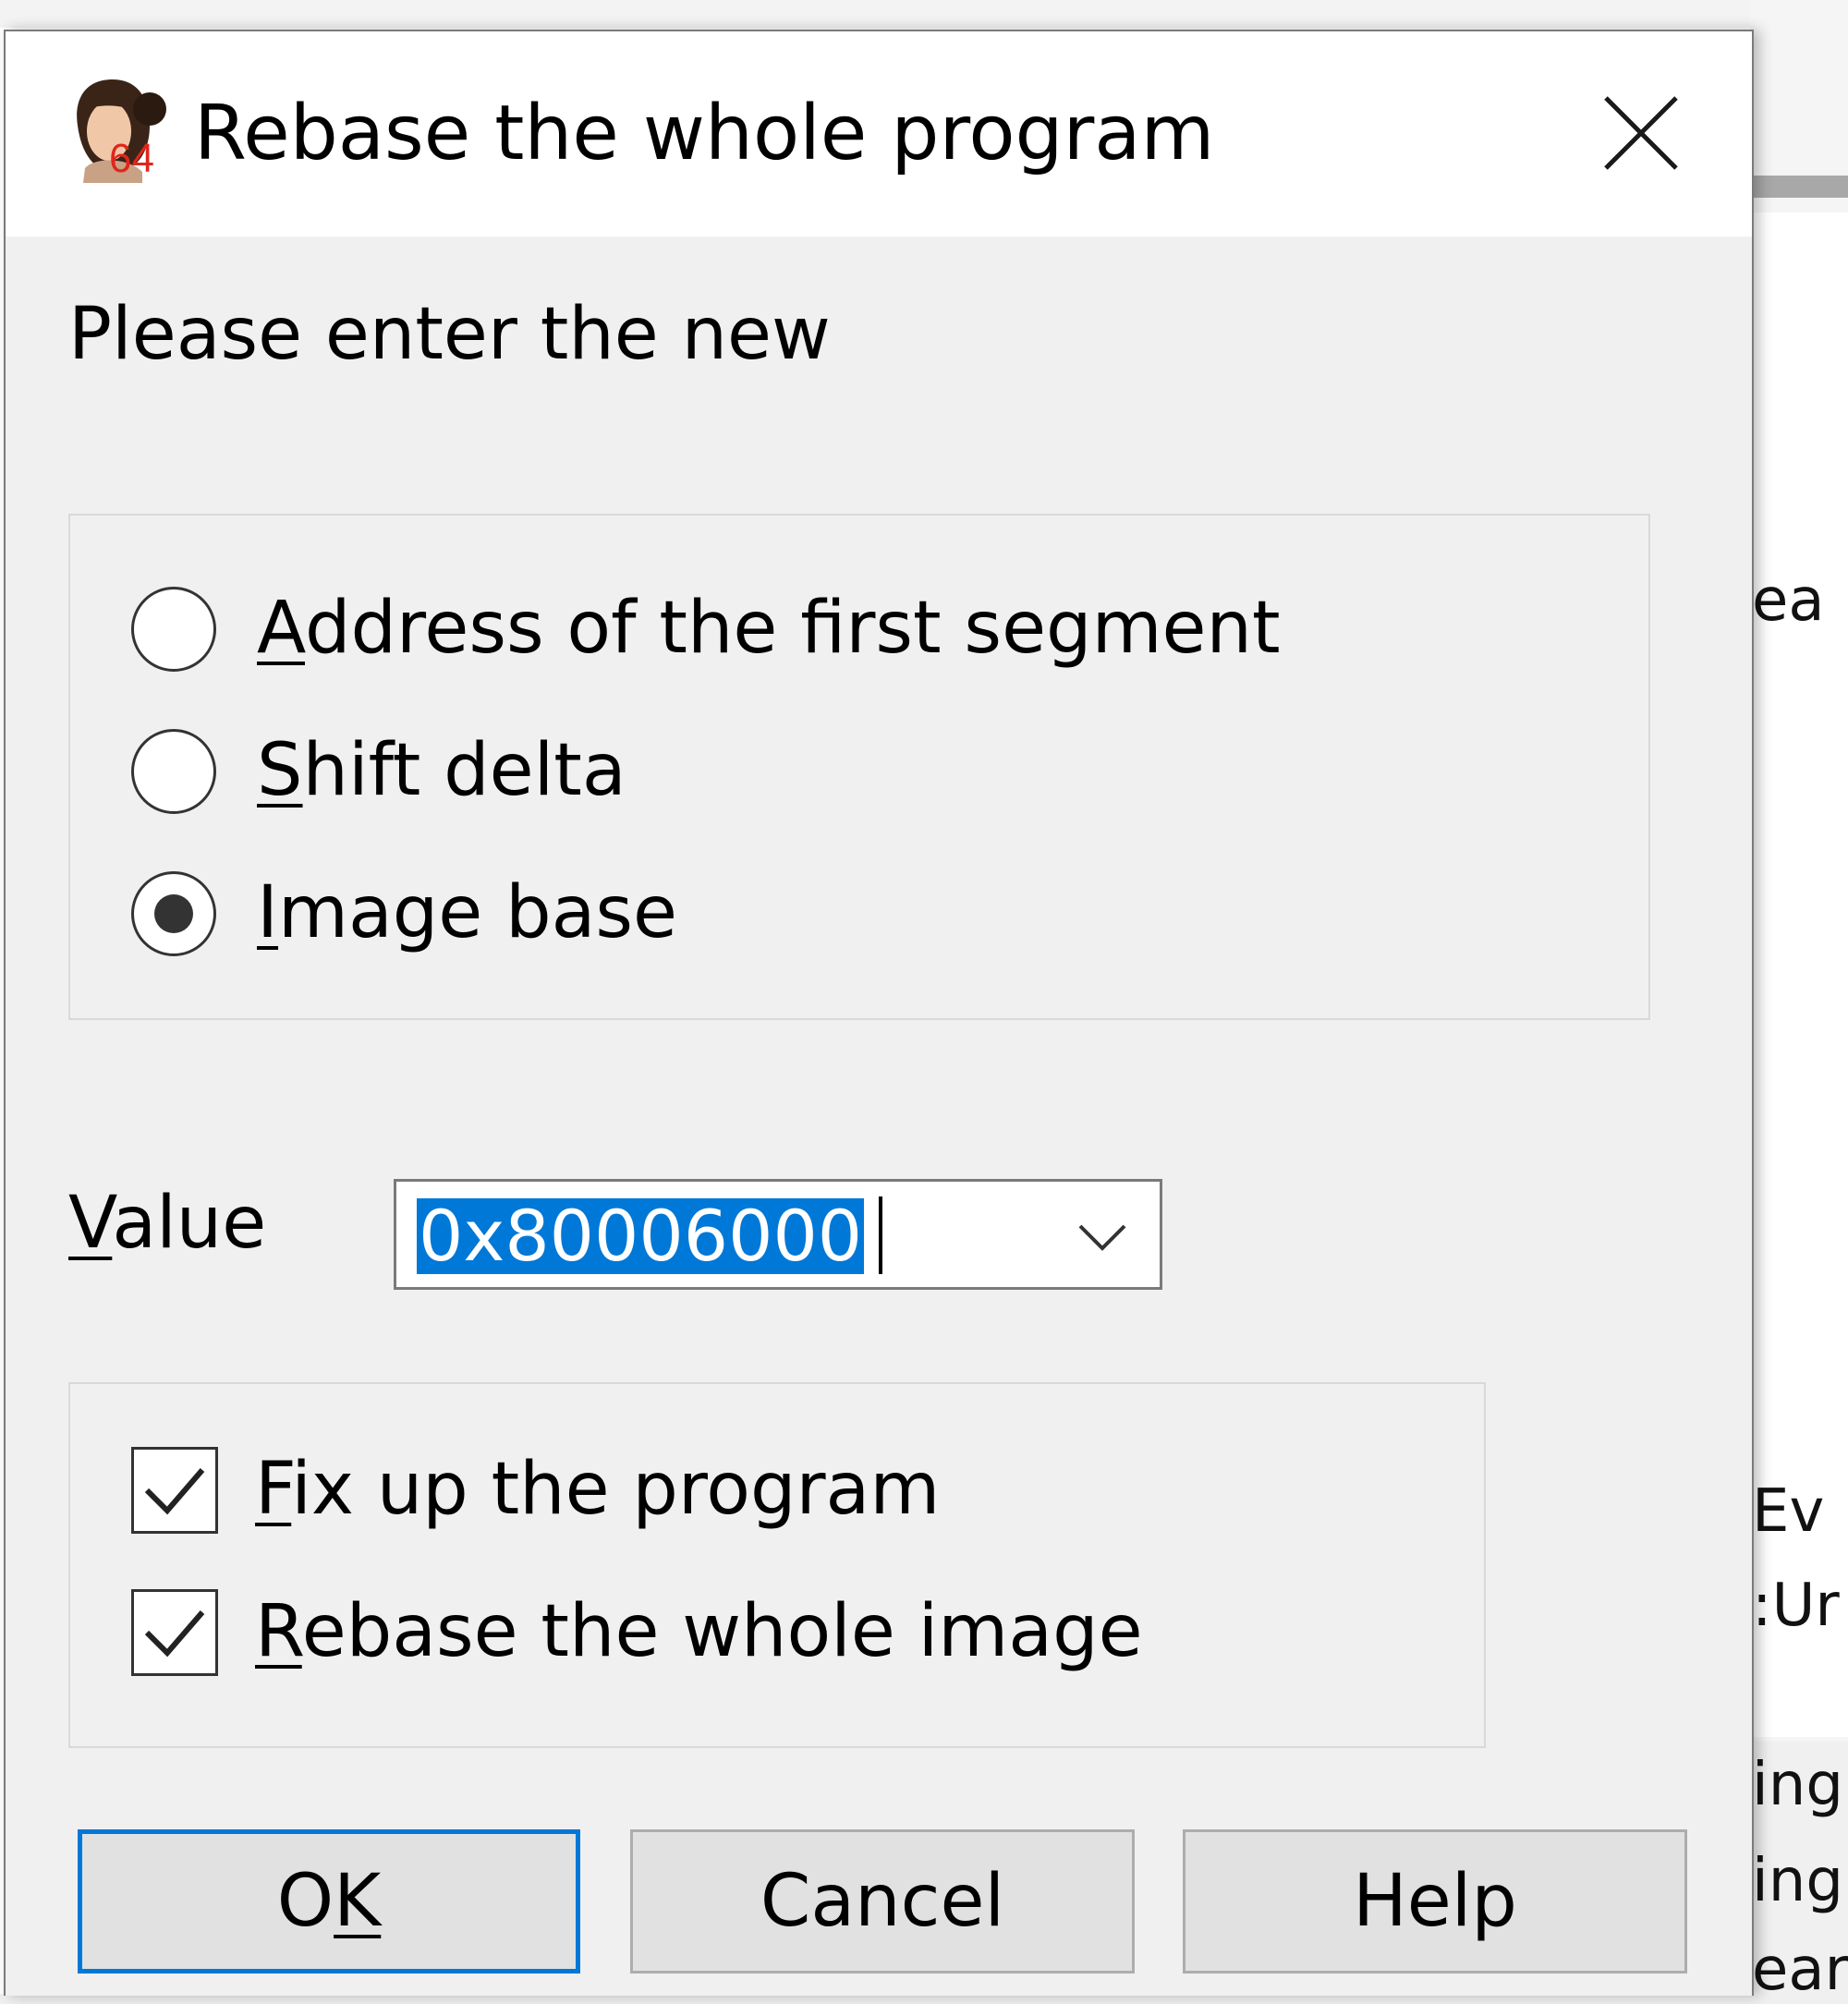 This screenshot has width=1848, height=2004. I want to click on radio-image-base: Image base, so click(404, 913).